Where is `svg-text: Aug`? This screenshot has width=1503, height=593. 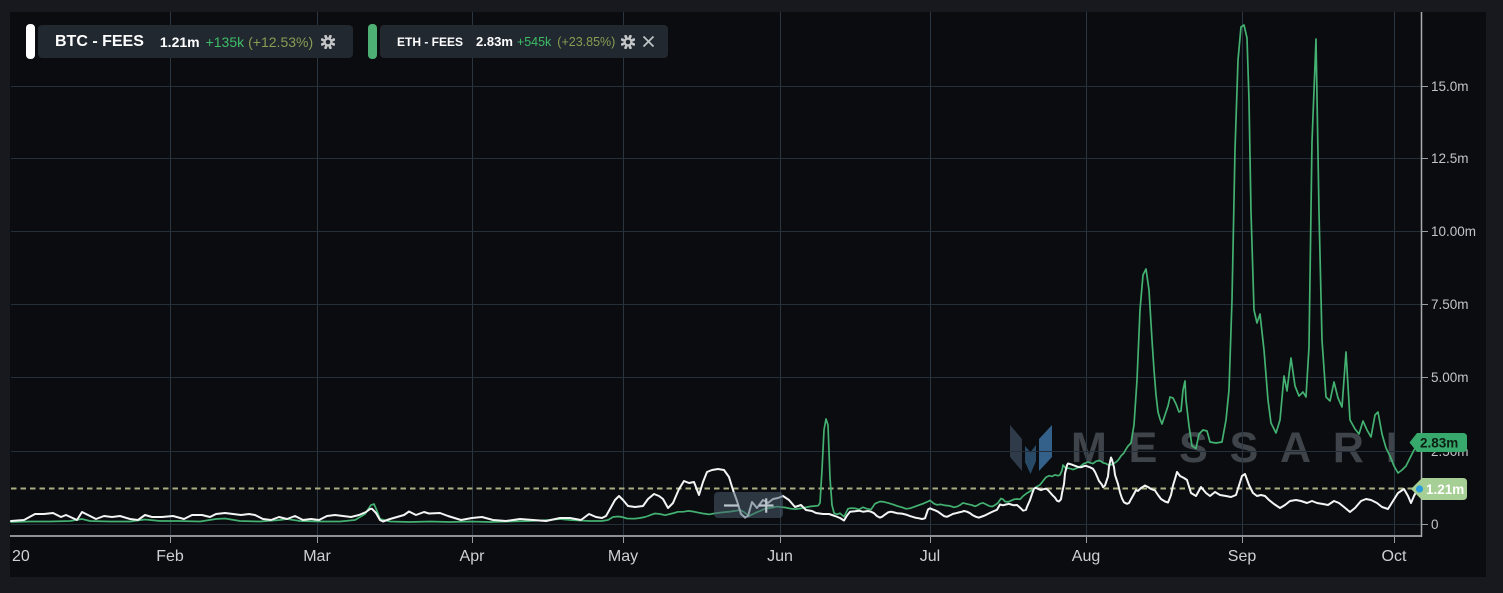 svg-text: Aug is located at coordinates (1086, 556).